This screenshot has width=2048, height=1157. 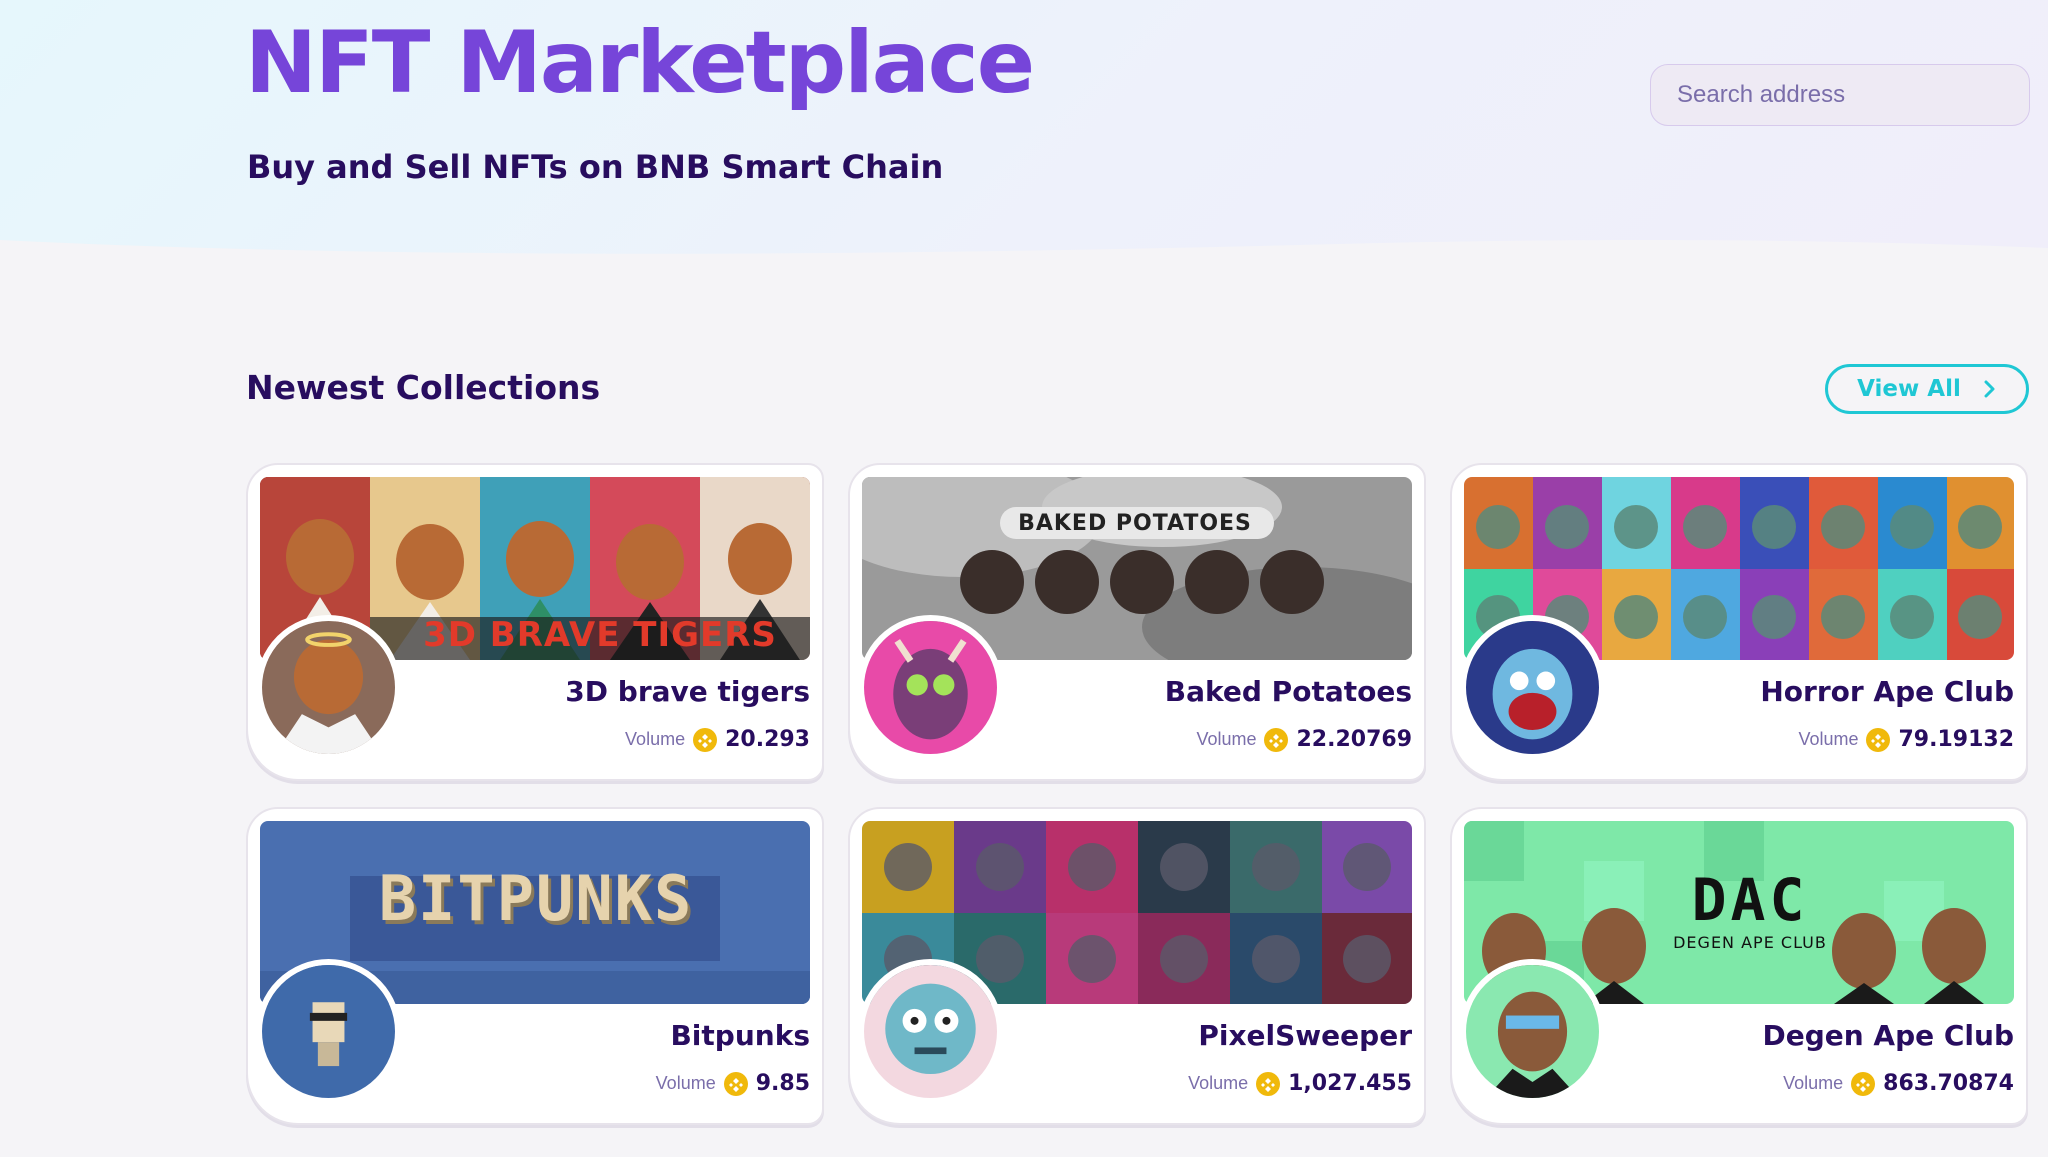 What do you see at coordinates (740, 1035) in the screenshot?
I see `collection-name: Bitpunks` at bounding box center [740, 1035].